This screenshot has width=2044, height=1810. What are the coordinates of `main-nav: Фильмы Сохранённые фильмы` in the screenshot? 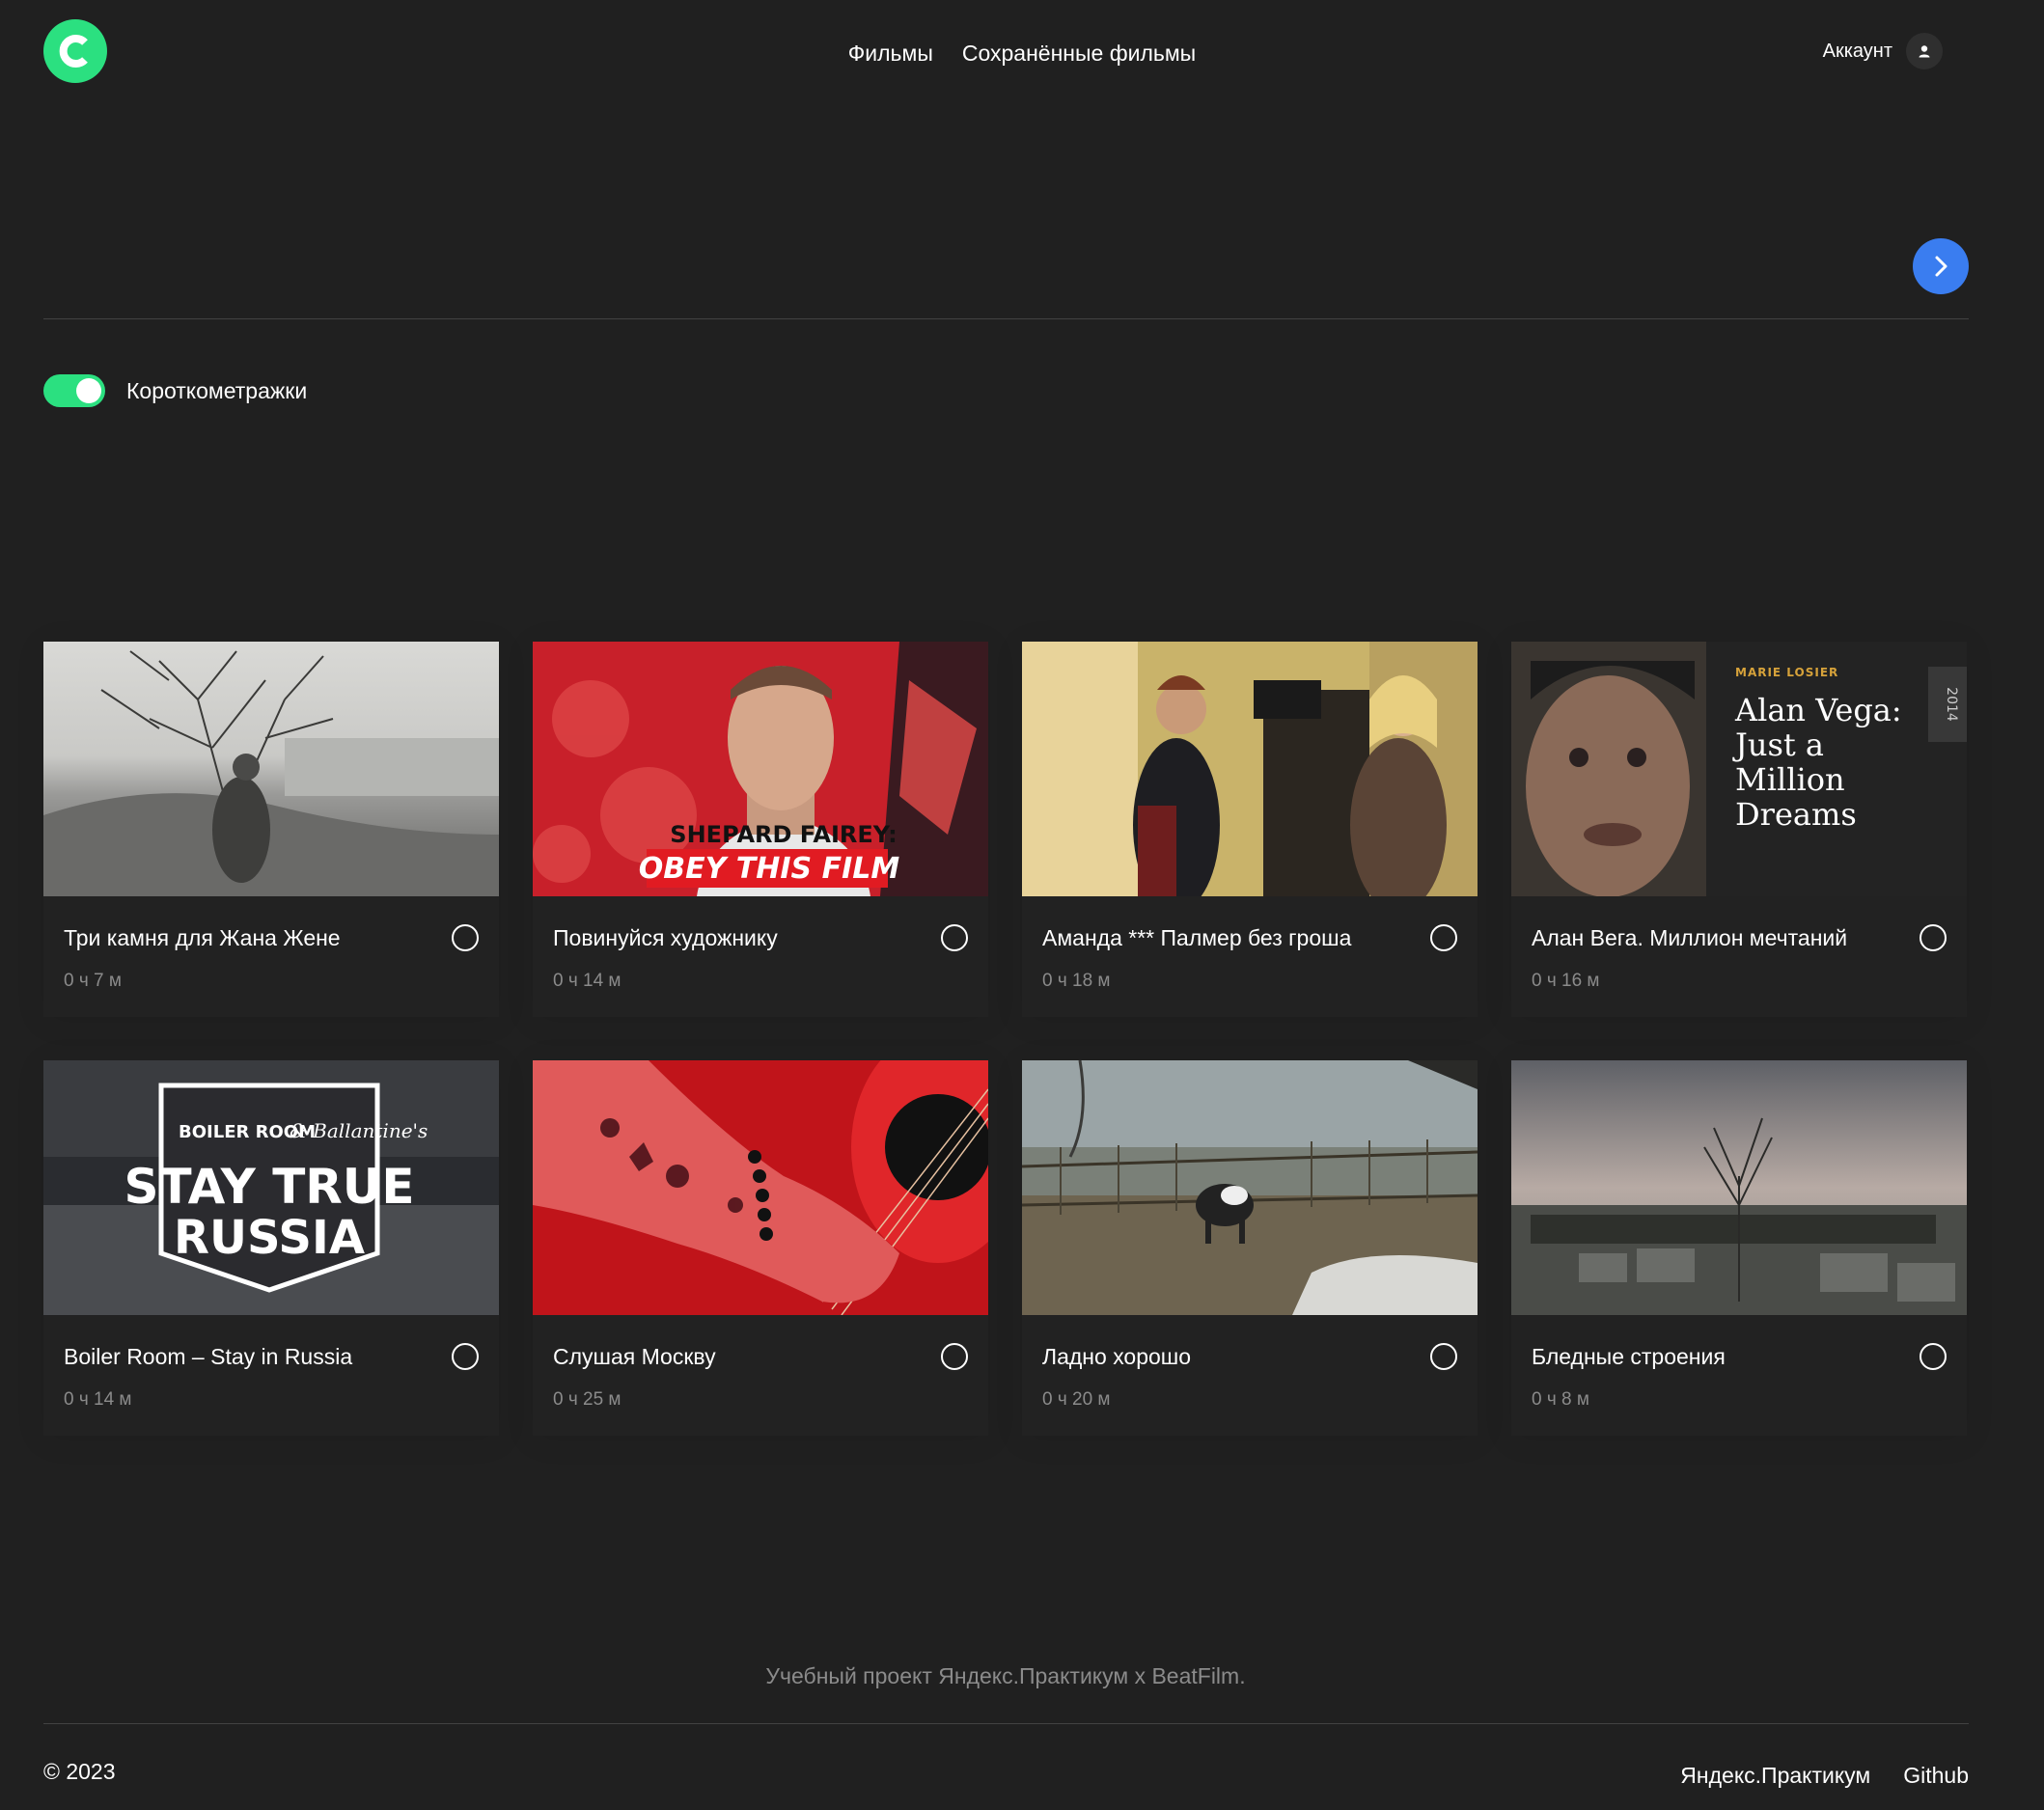 It's located at (1022, 54).